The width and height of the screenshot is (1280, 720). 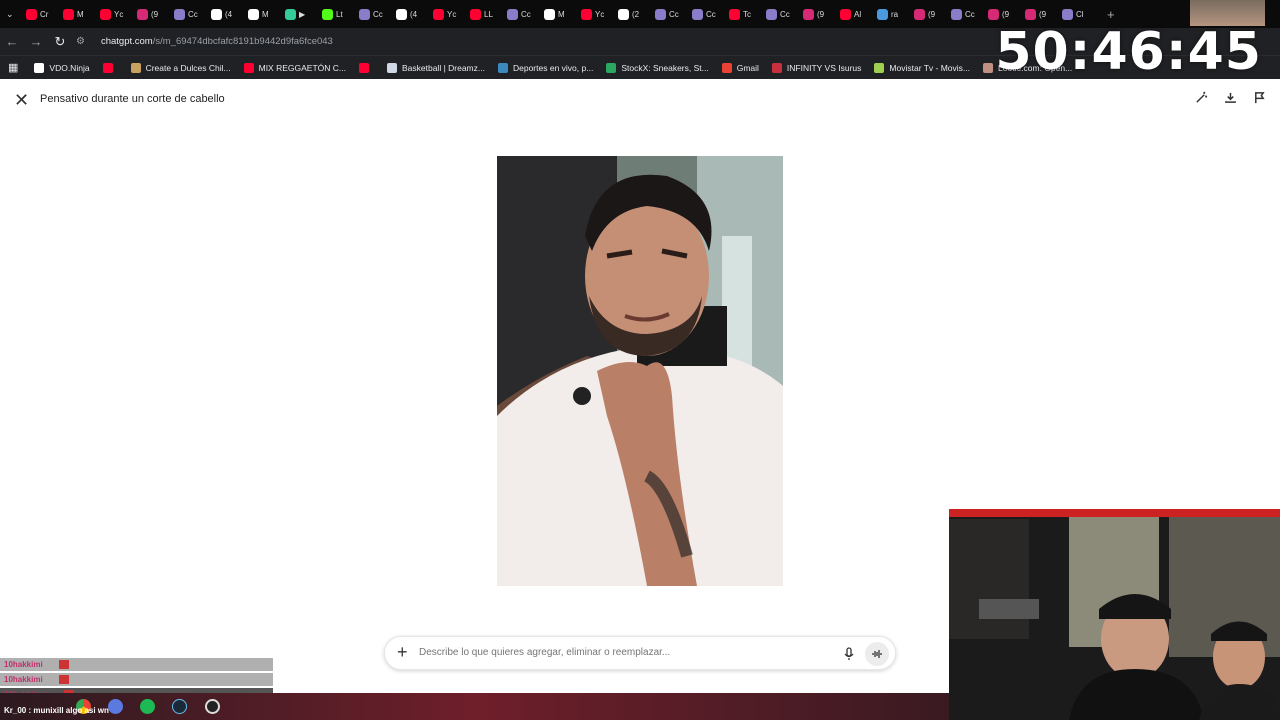 What do you see at coordinates (212, 706) in the screenshot?
I see `obs-icon` at bounding box center [212, 706].